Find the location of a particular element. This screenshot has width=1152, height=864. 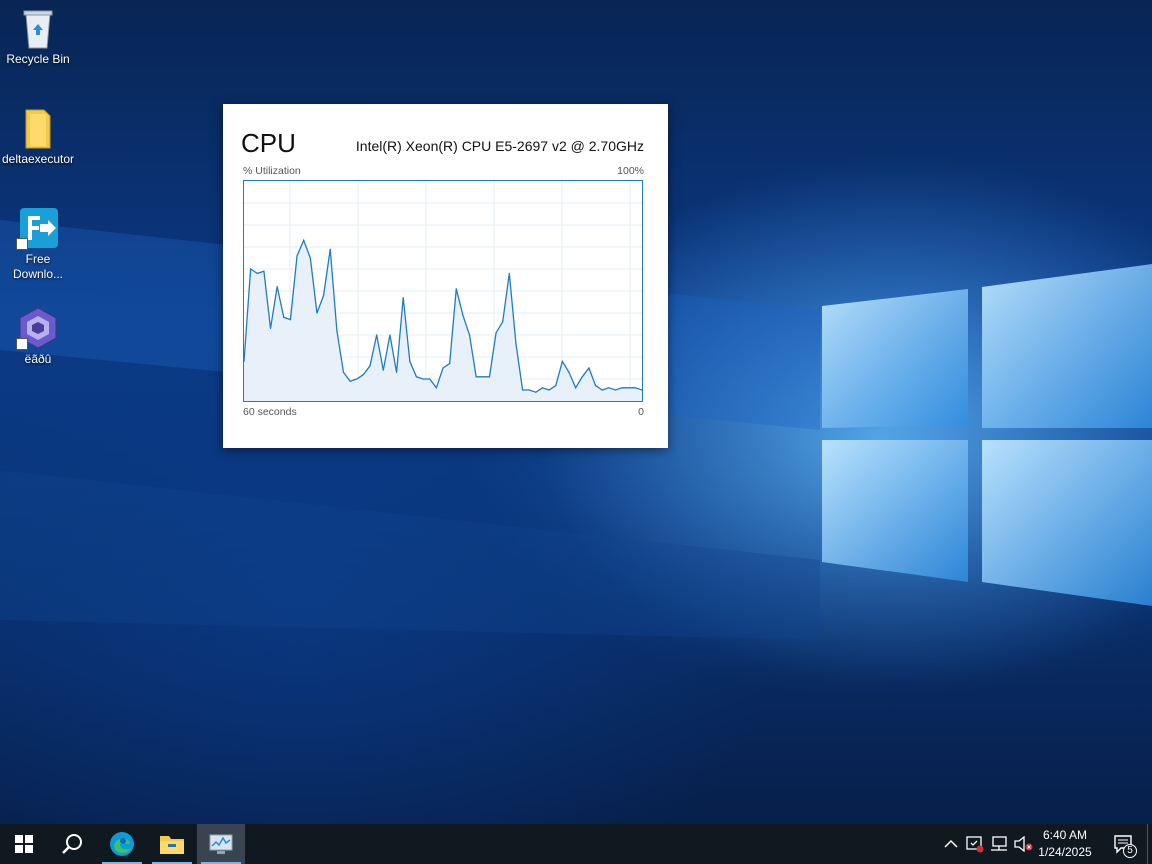

notification-center-button: 5 is located at coordinates (1124, 844).